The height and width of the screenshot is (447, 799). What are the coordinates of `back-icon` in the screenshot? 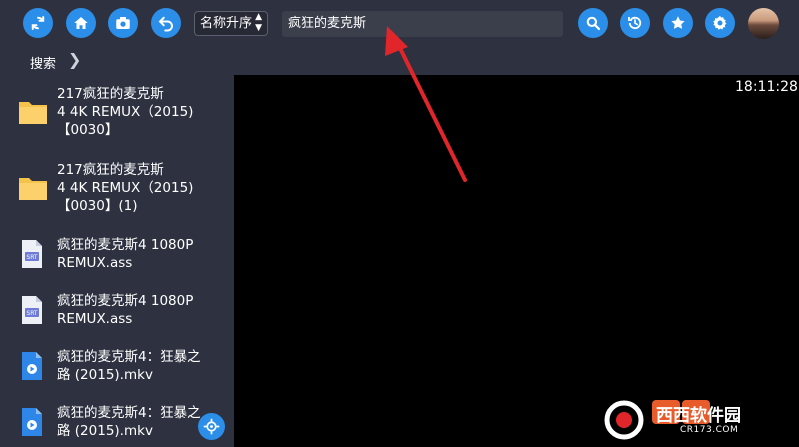 It's located at (165, 24).